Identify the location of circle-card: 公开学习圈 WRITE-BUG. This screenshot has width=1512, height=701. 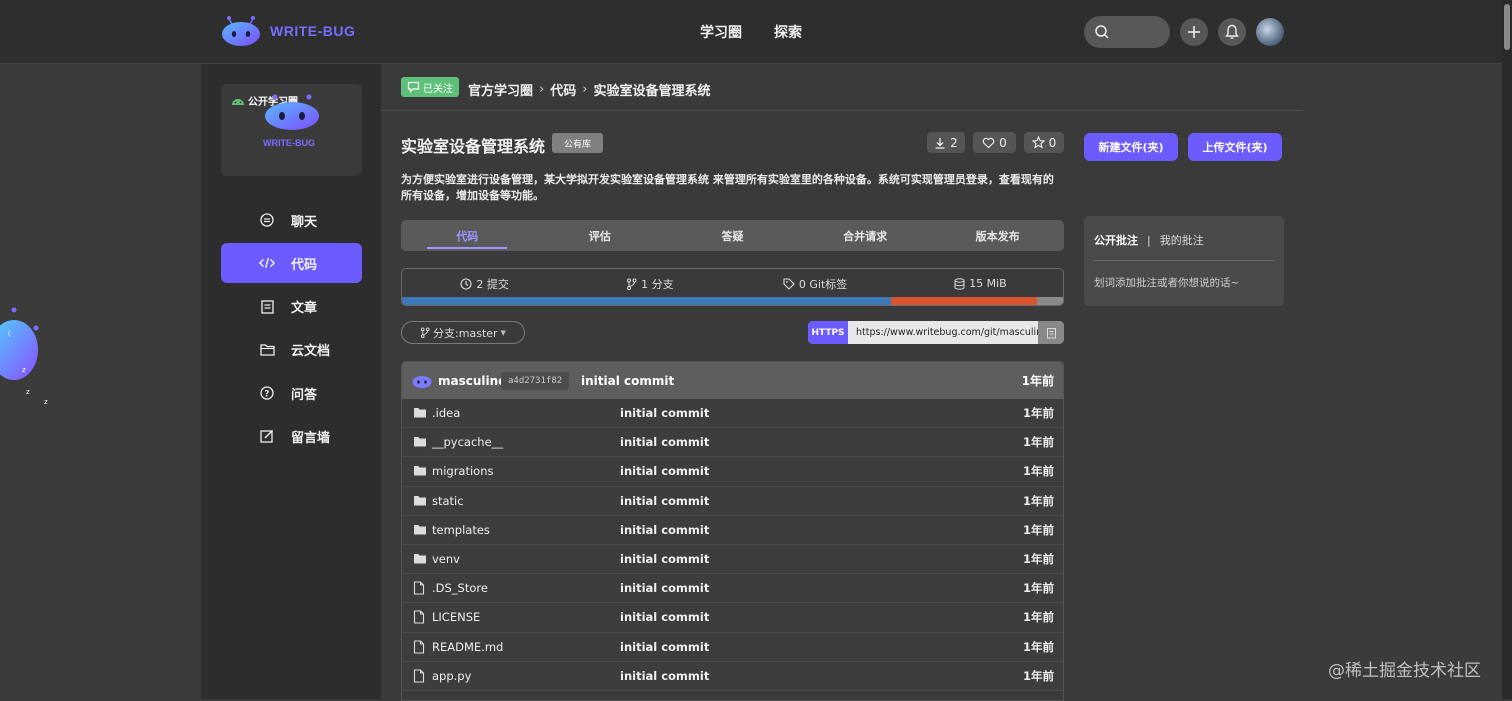
(291, 130).